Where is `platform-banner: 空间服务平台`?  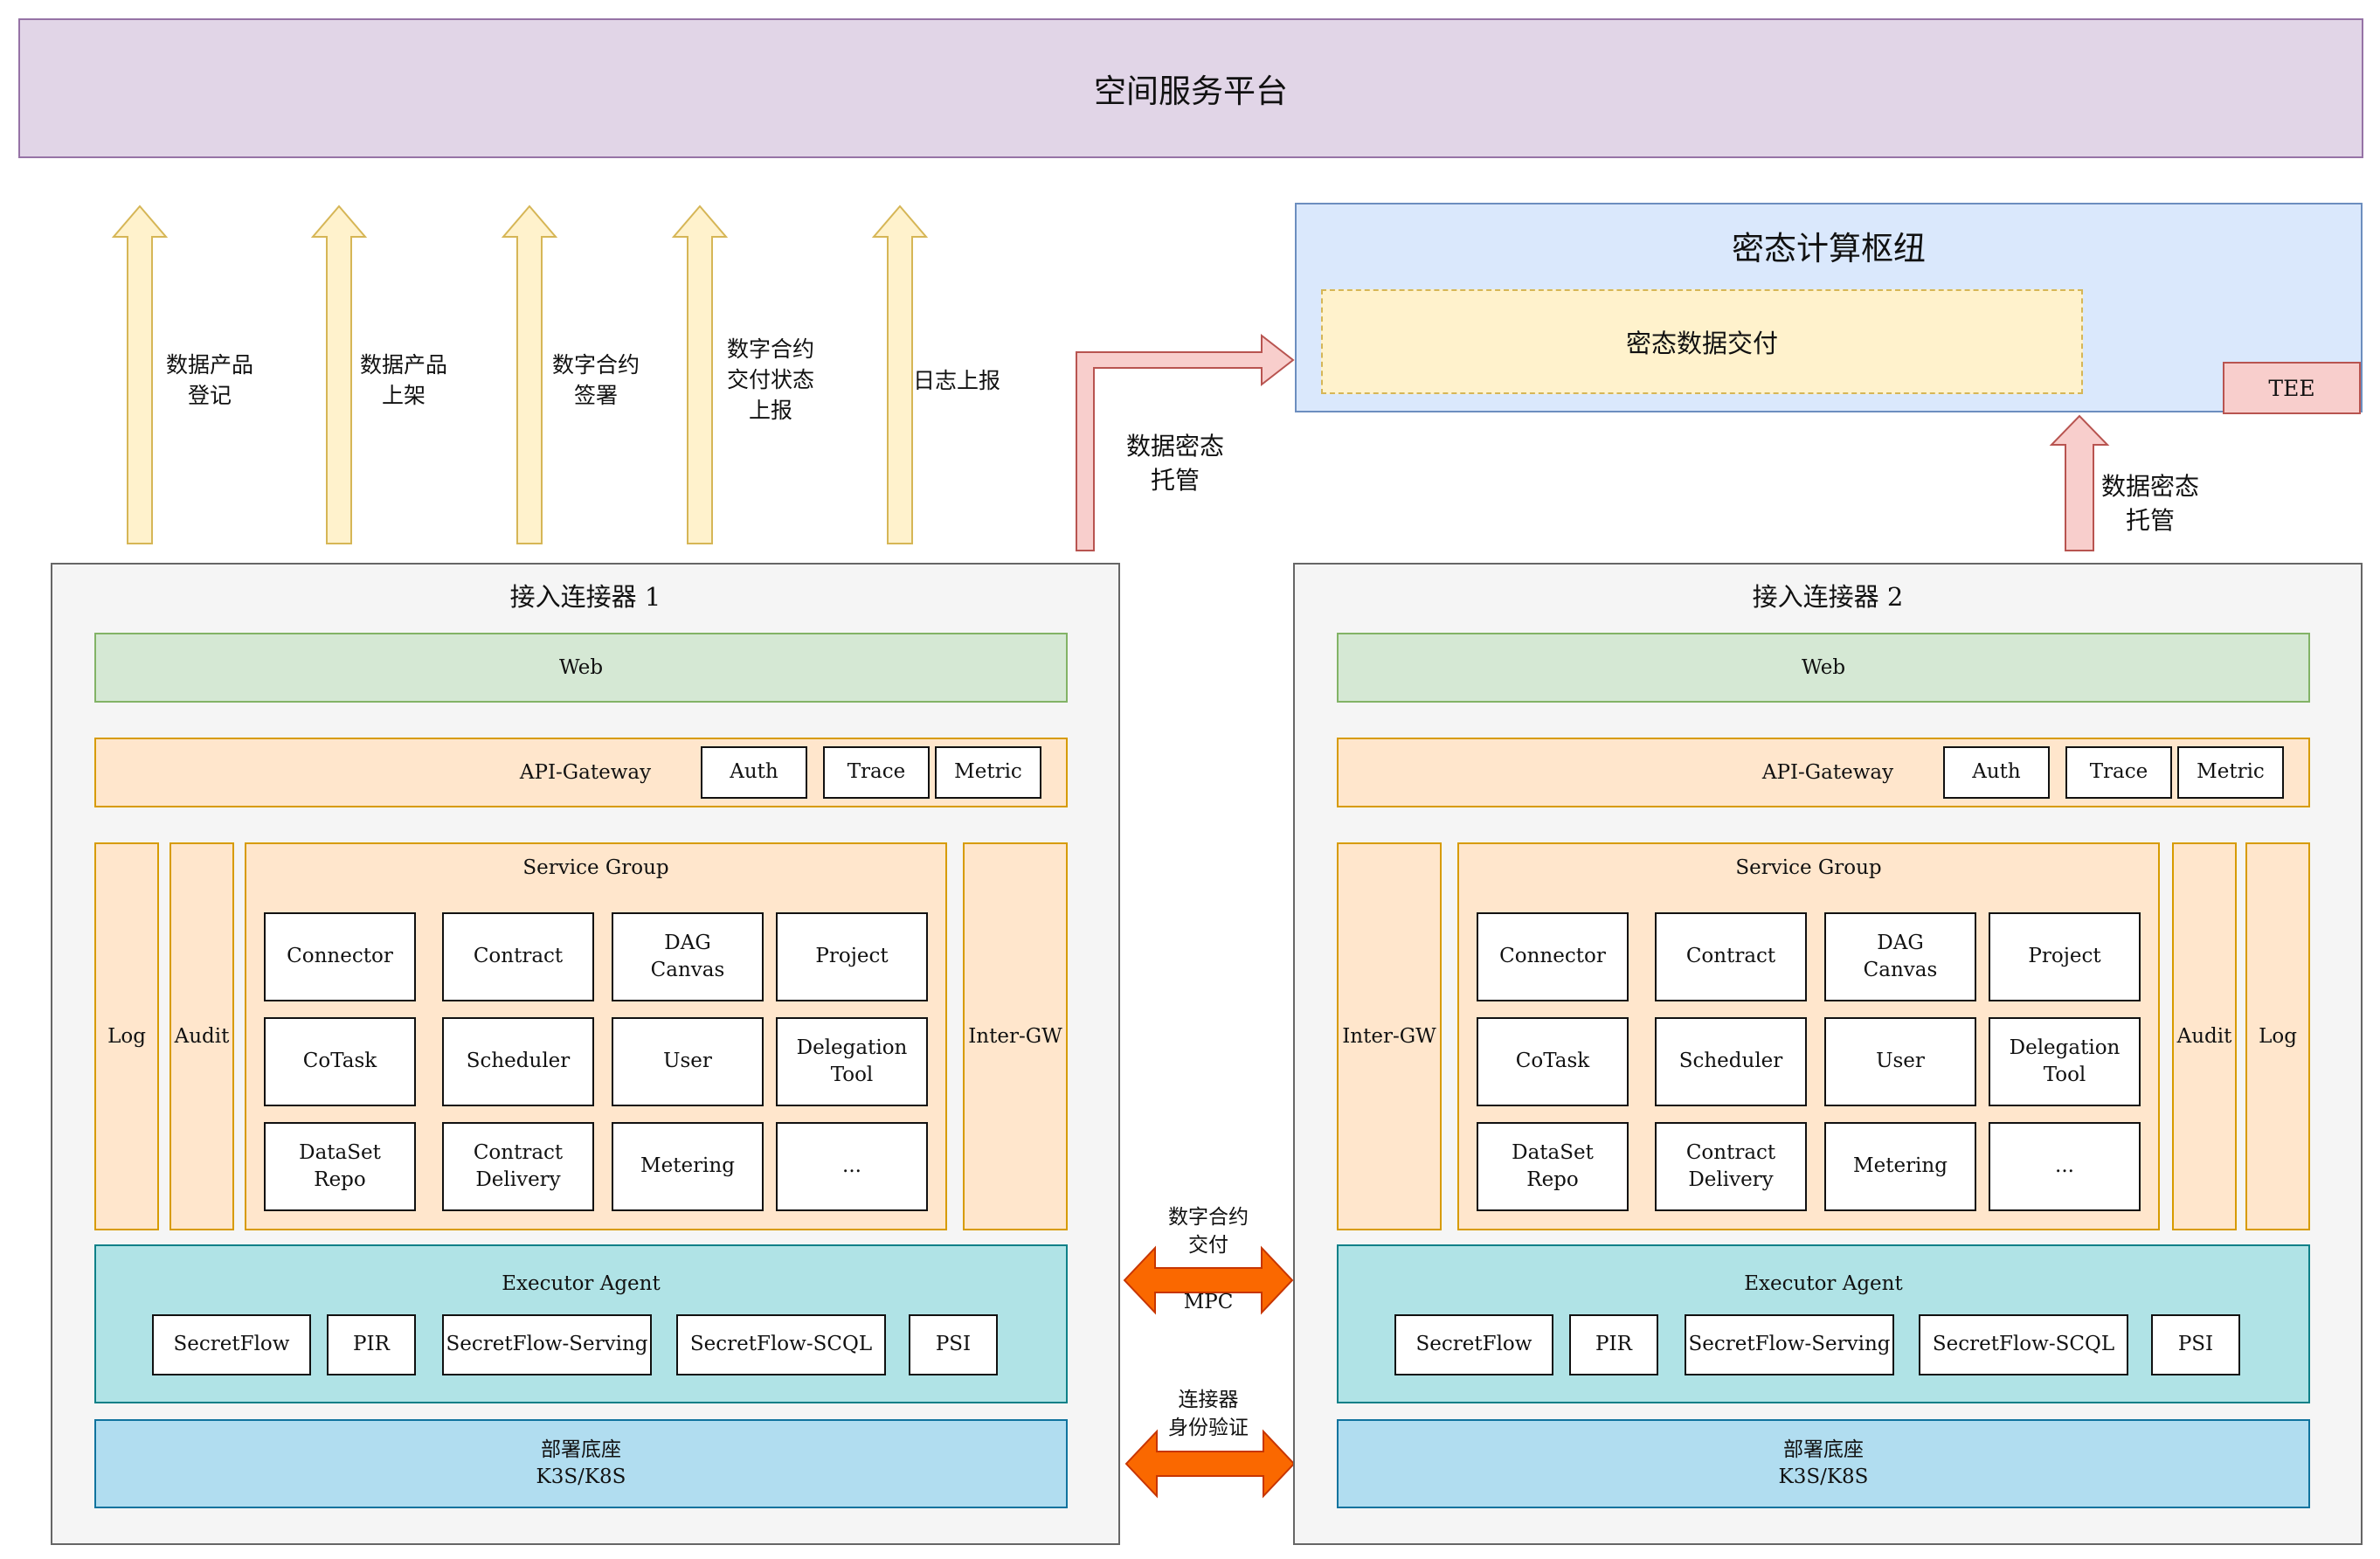
platform-banner: 空间服务平台 is located at coordinates (1190, 88).